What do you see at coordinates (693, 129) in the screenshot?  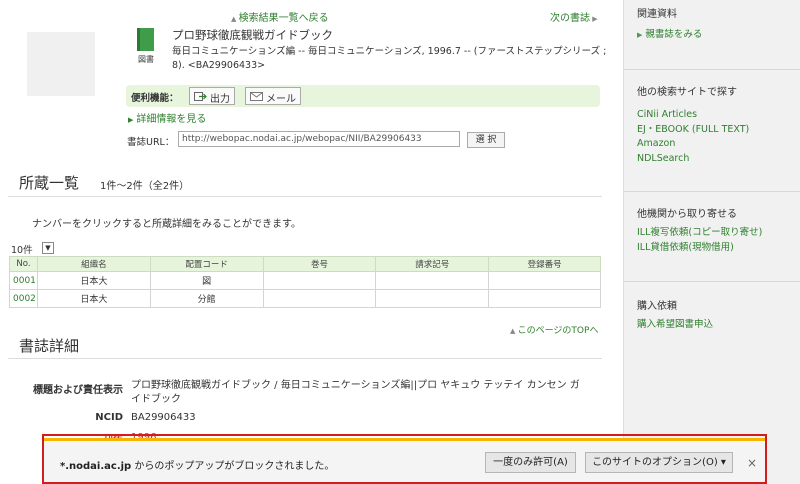 I see `ejournal-link: EJ・EBOOK (FULL TEXT)` at bounding box center [693, 129].